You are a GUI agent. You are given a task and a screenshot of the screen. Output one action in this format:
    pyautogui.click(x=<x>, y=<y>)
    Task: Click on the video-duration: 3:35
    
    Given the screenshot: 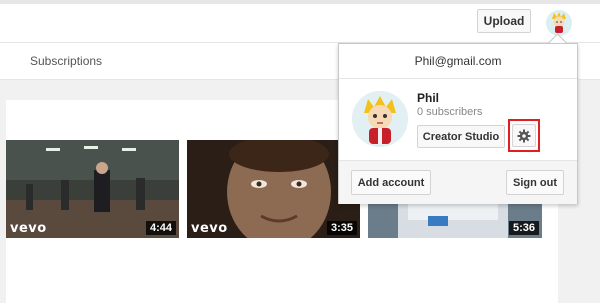 What is the action you would take?
    pyautogui.click(x=341, y=228)
    